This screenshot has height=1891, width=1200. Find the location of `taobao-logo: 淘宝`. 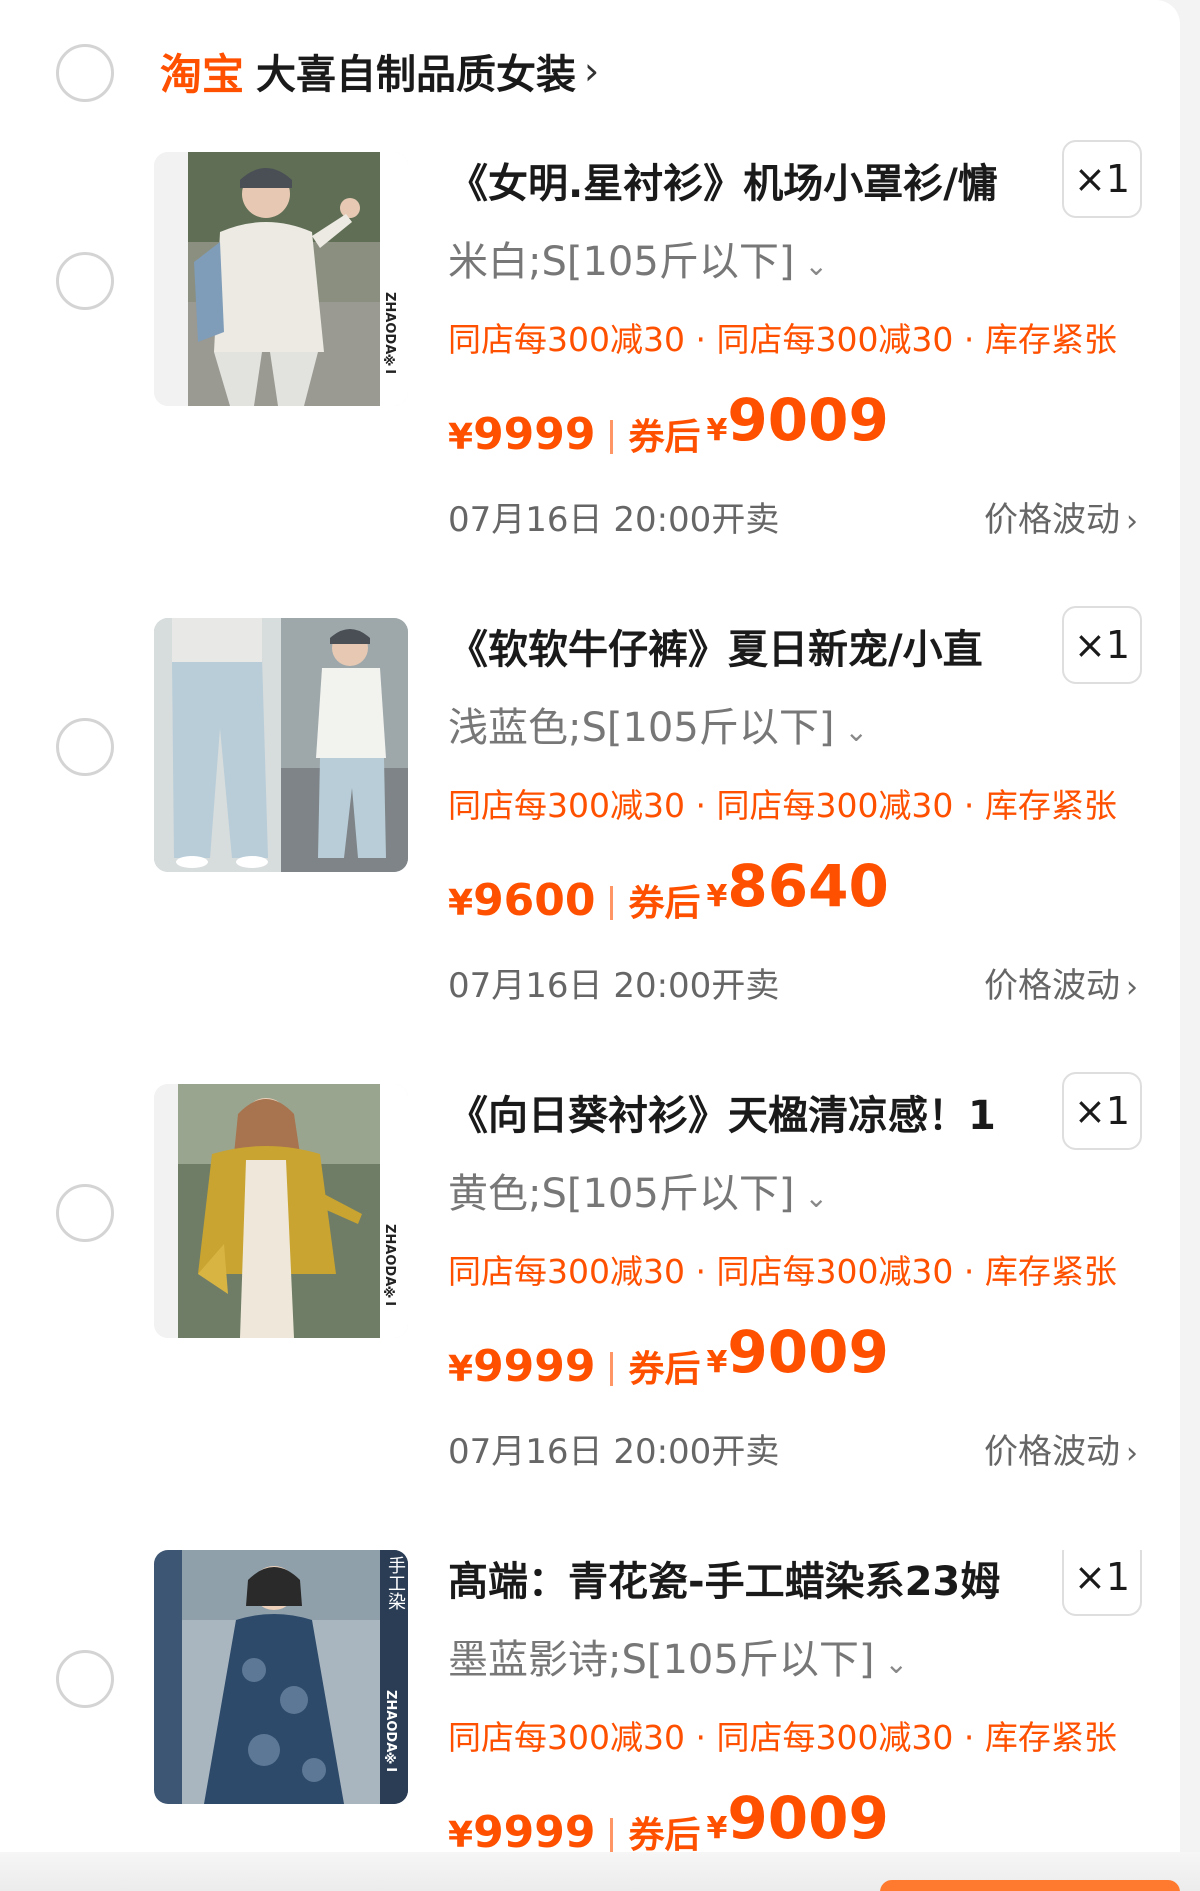

taobao-logo: 淘宝 is located at coordinates (202, 74).